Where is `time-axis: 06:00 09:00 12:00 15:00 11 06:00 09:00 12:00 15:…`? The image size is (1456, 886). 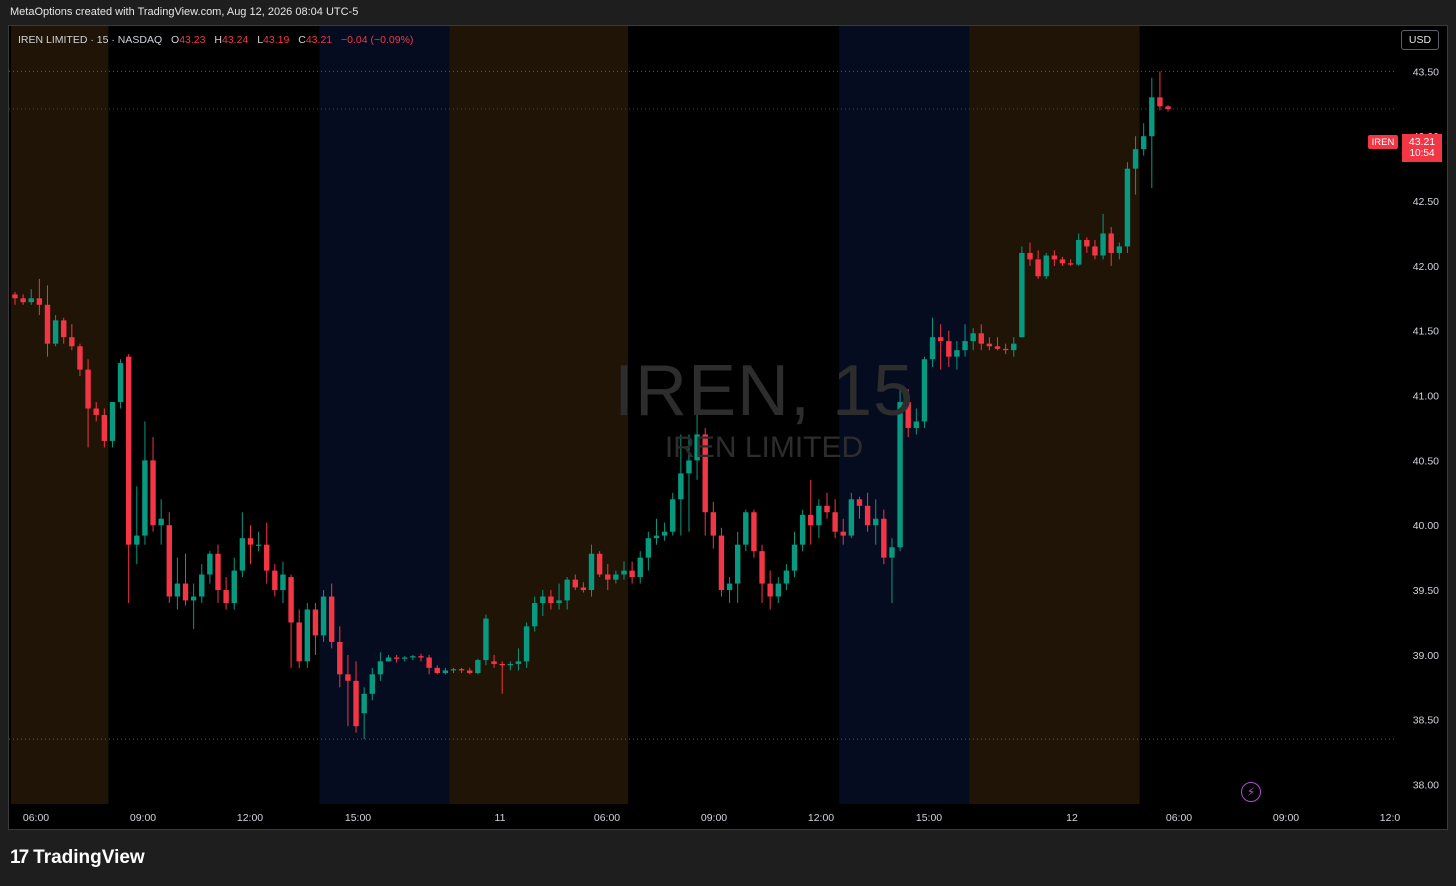
time-axis: 06:00 09:00 12:00 15:00 11 06:00 09:00 12:00 15:… is located at coordinates (712, 818).